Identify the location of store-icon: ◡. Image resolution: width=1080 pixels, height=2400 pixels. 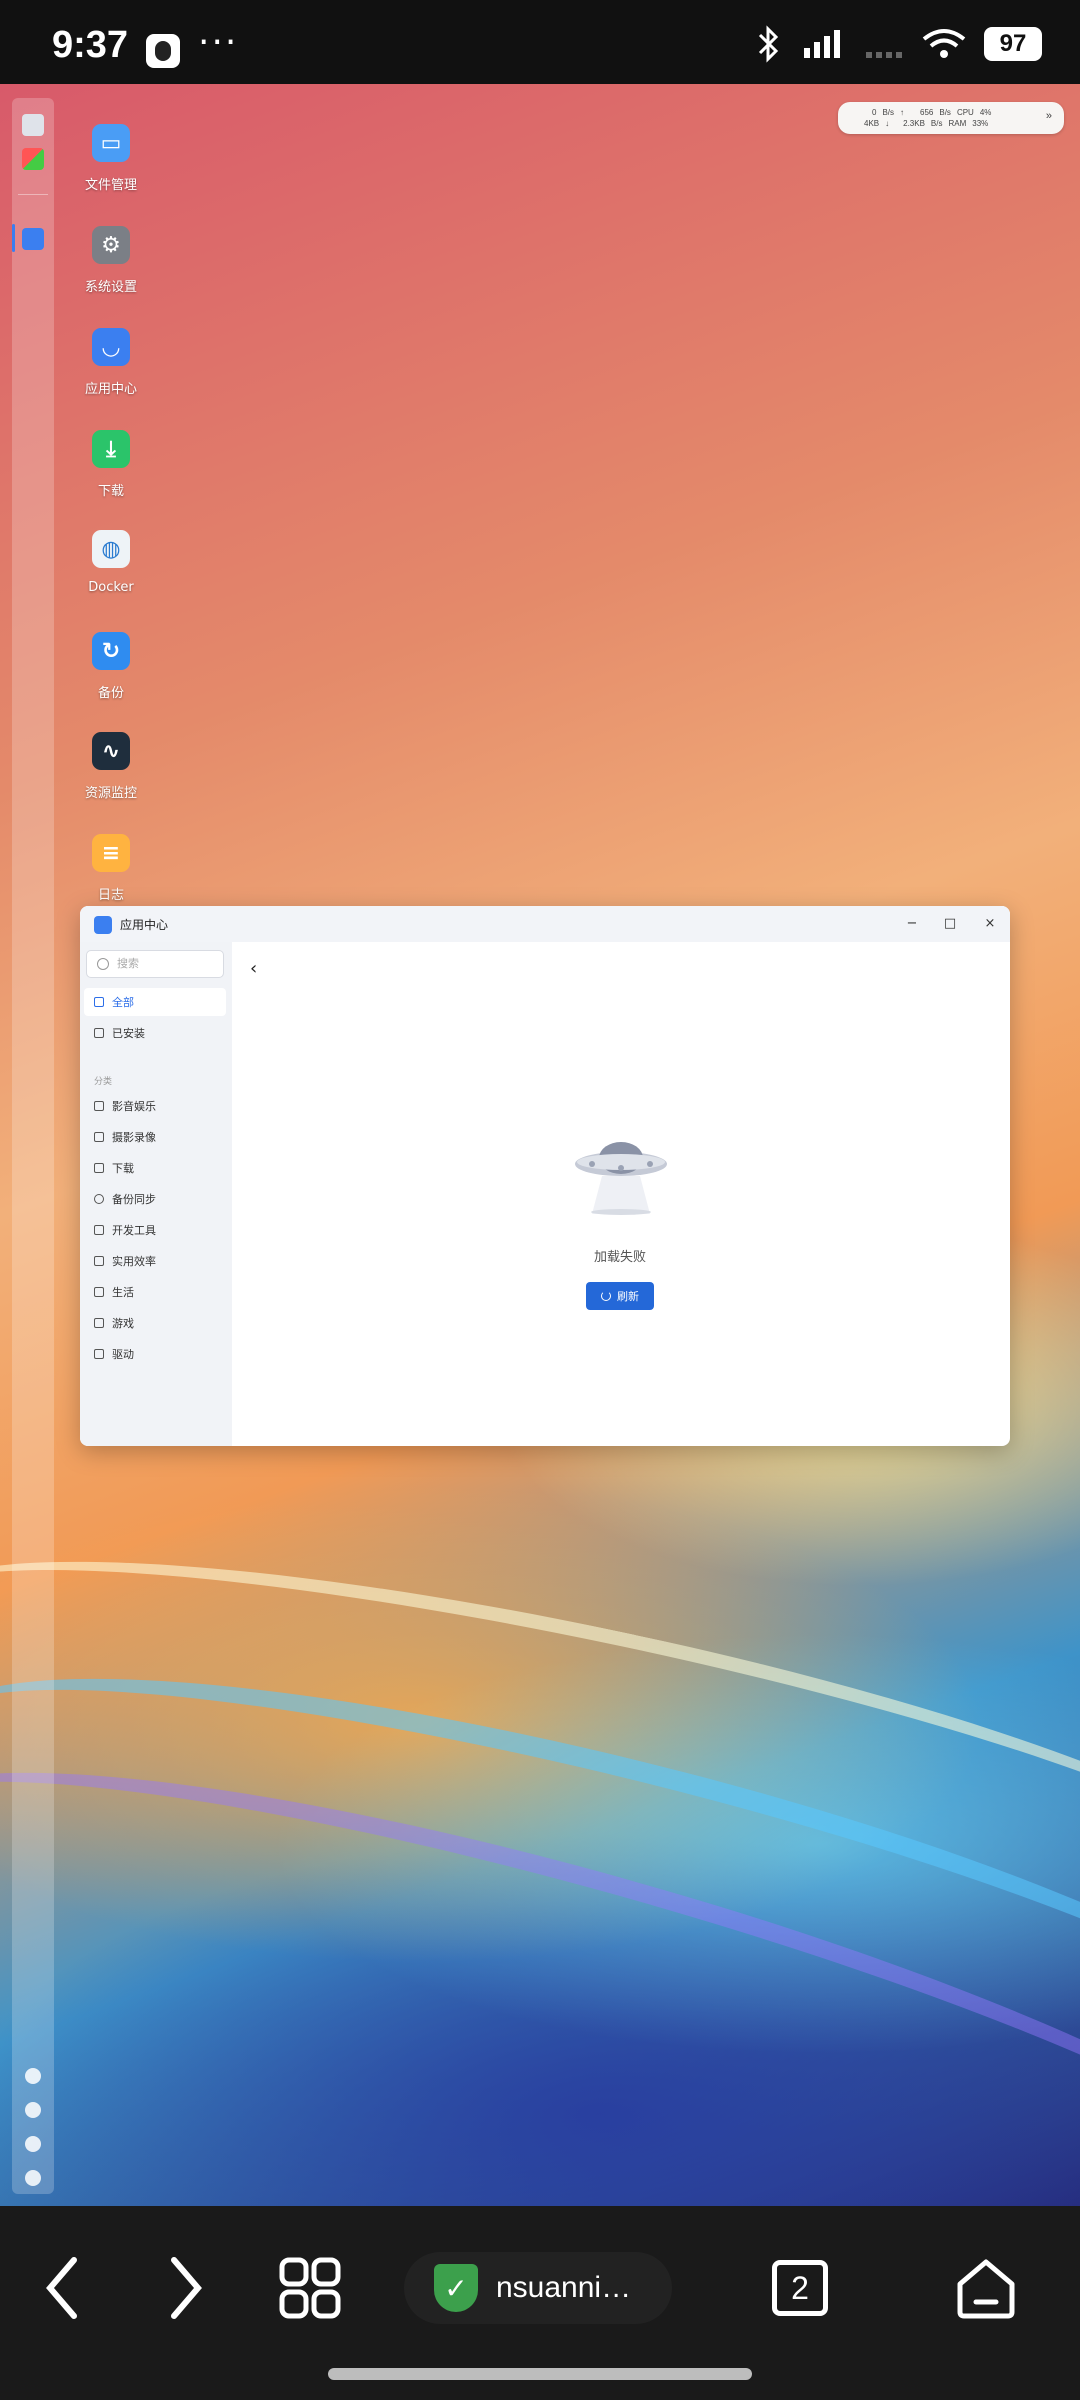
(111, 347).